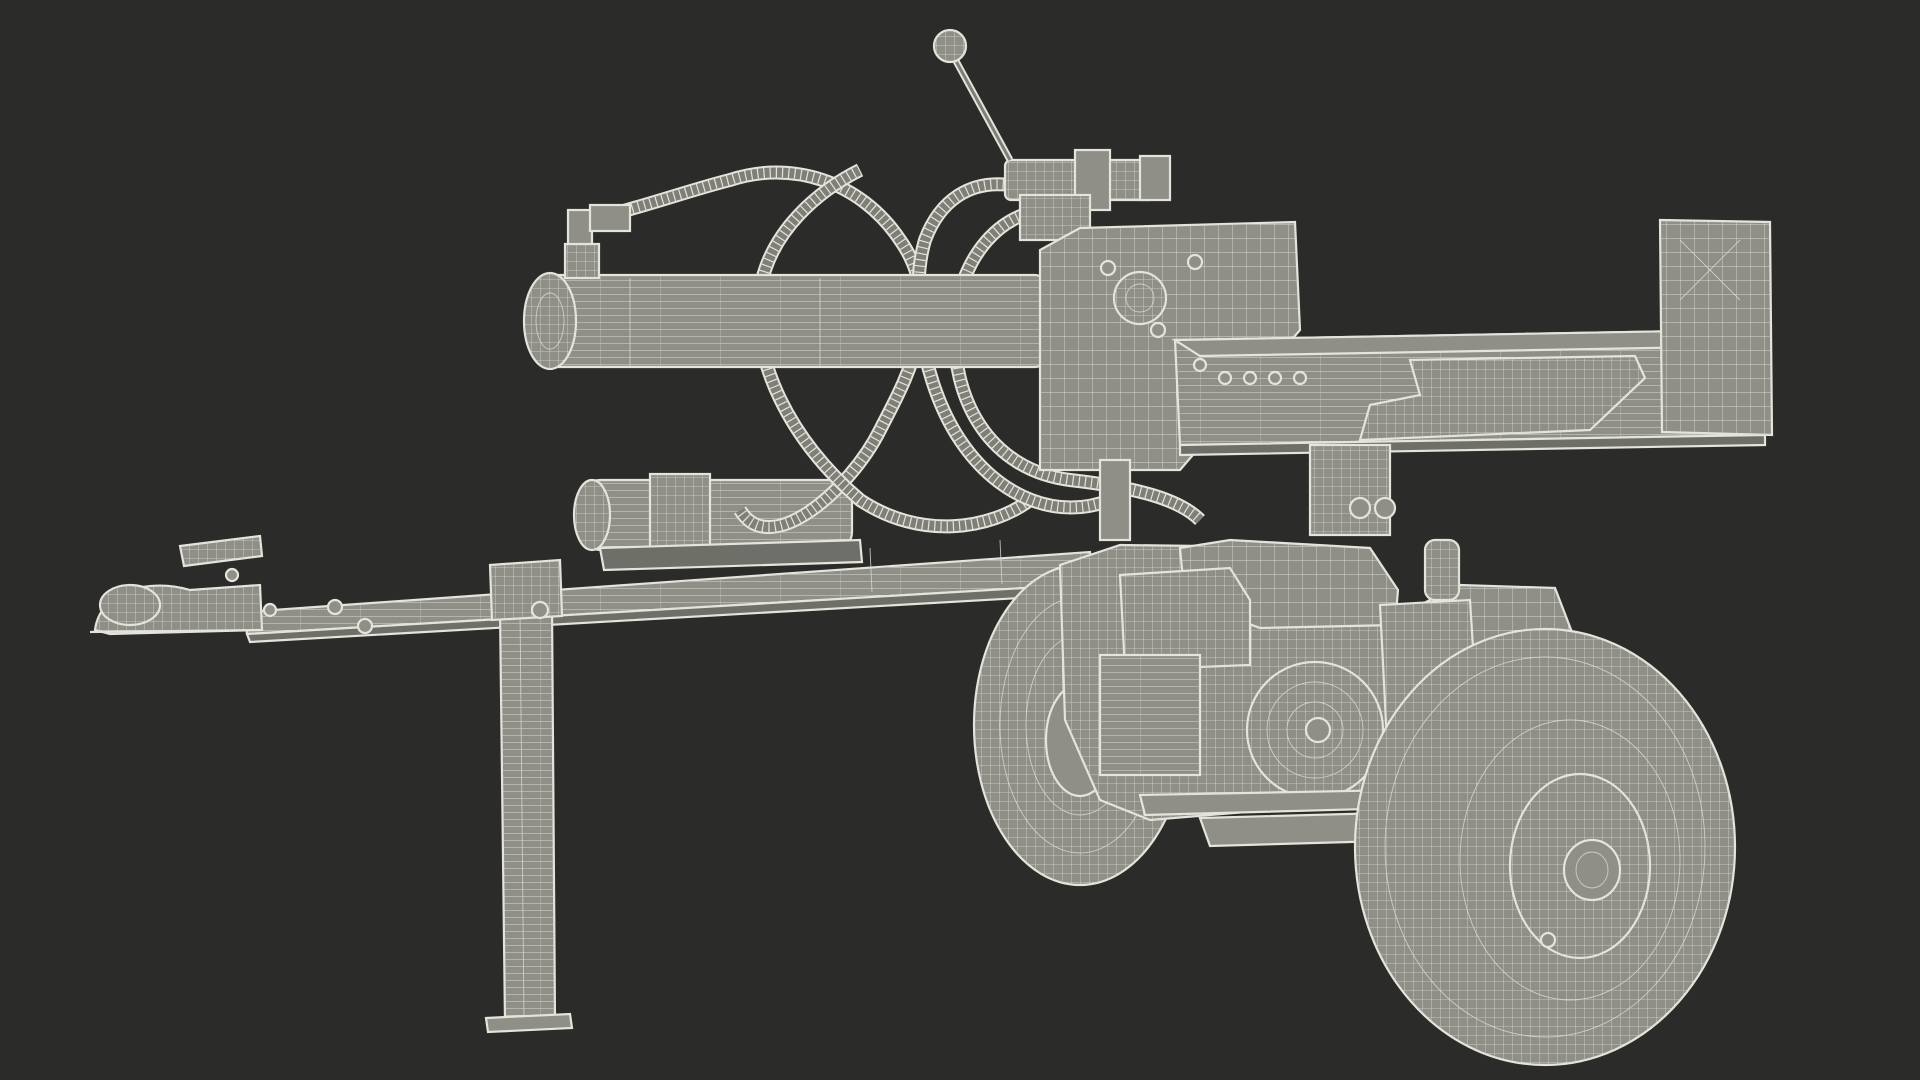 This screenshot has height=1080, width=1920. What do you see at coordinates (1545, 847) in the screenshot?
I see `right-wheel` at bounding box center [1545, 847].